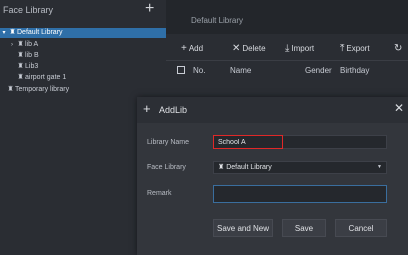 The height and width of the screenshot is (255, 408). What do you see at coordinates (83, 11) in the screenshot?
I see `sidebar-header: Face Library +` at bounding box center [83, 11].